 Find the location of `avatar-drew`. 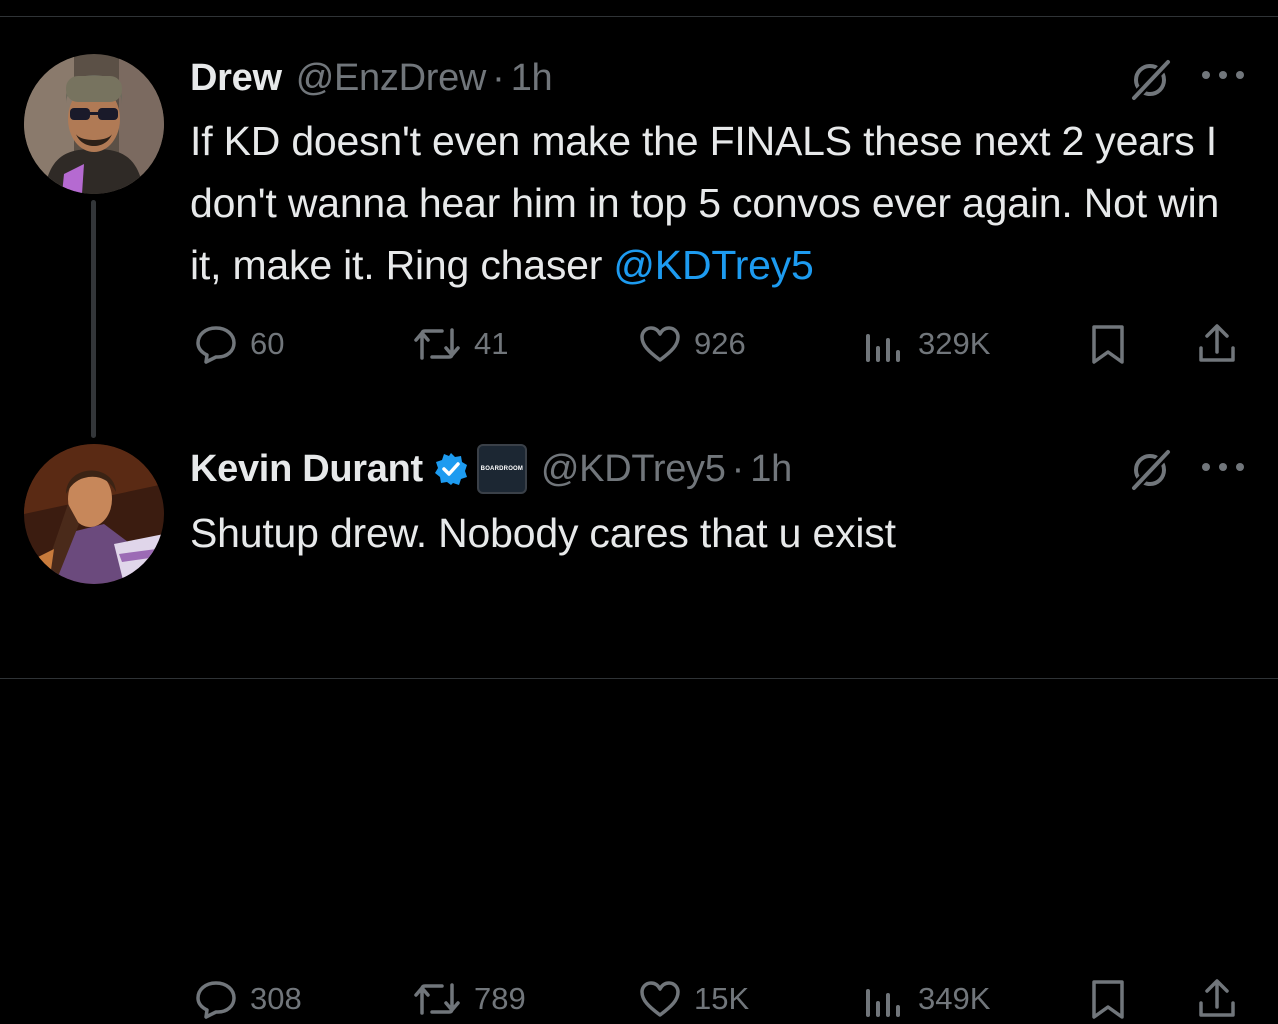

avatar-drew is located at coordinates (94, 124).